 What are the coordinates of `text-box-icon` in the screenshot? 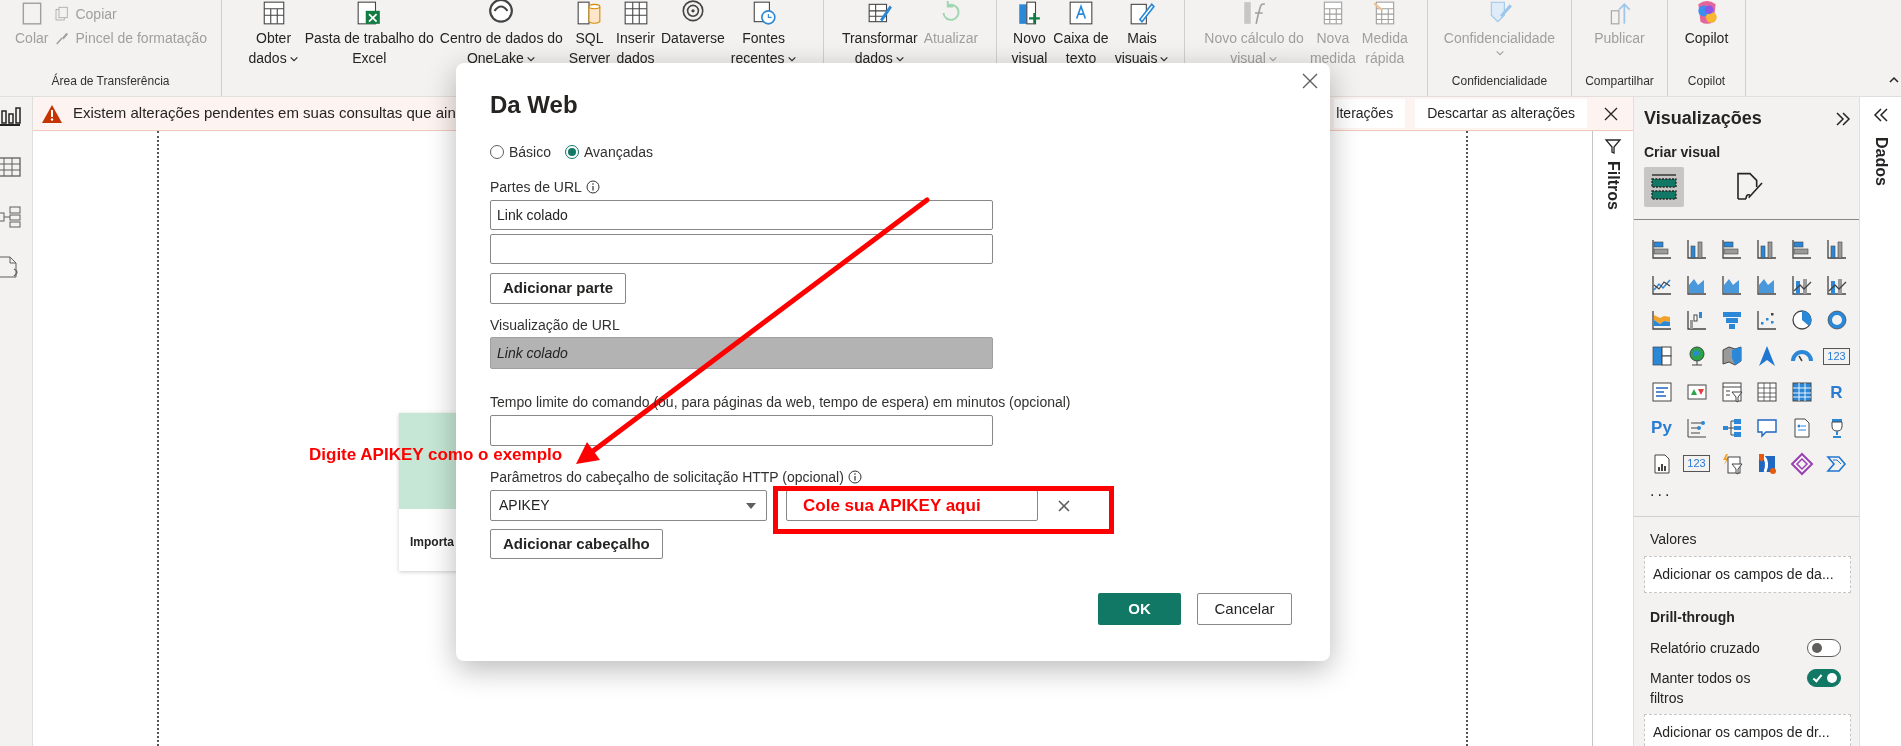 It's located at (1081, 13).